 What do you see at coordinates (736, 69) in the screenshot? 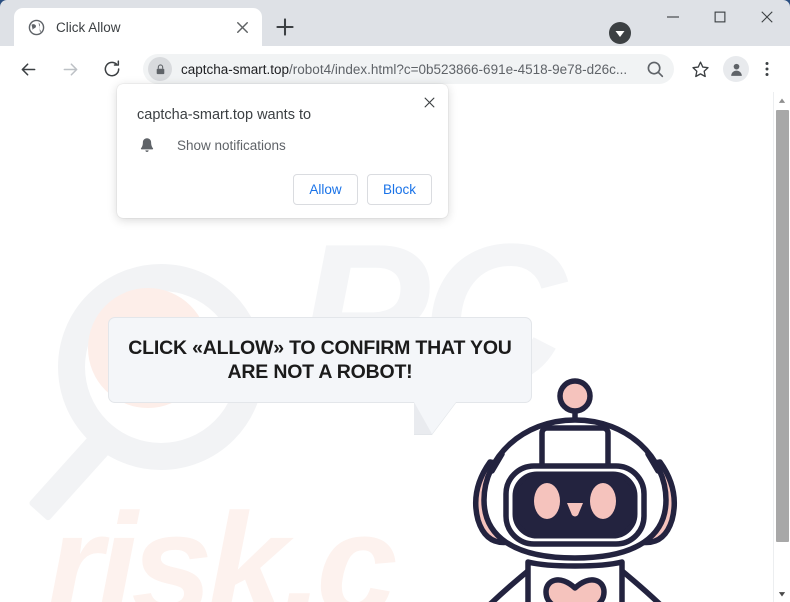
I see `avatar` at bounding box center [736, 69].